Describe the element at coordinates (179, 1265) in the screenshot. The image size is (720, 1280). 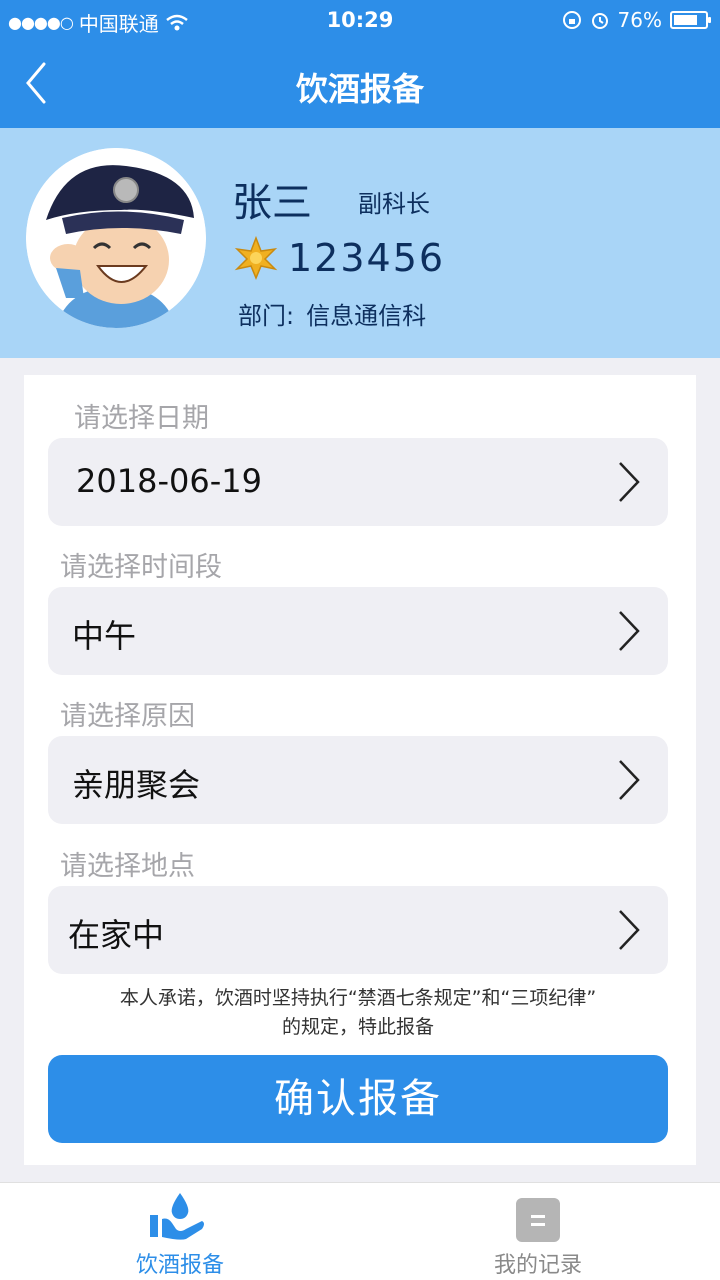
I see `tab-drinking-report-label: 饮酒报备` at that location.